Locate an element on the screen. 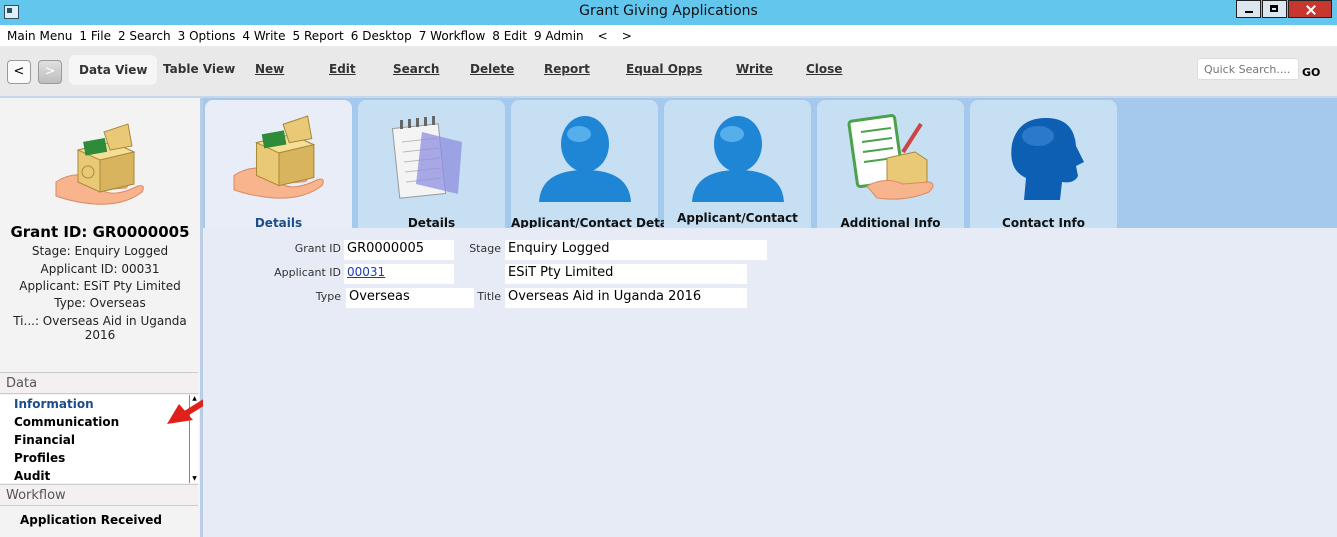 Image resolution: width=1337 pixels, height=537 pixels. window-title: Grant Giving Applications is located at coordinates (668, 11).